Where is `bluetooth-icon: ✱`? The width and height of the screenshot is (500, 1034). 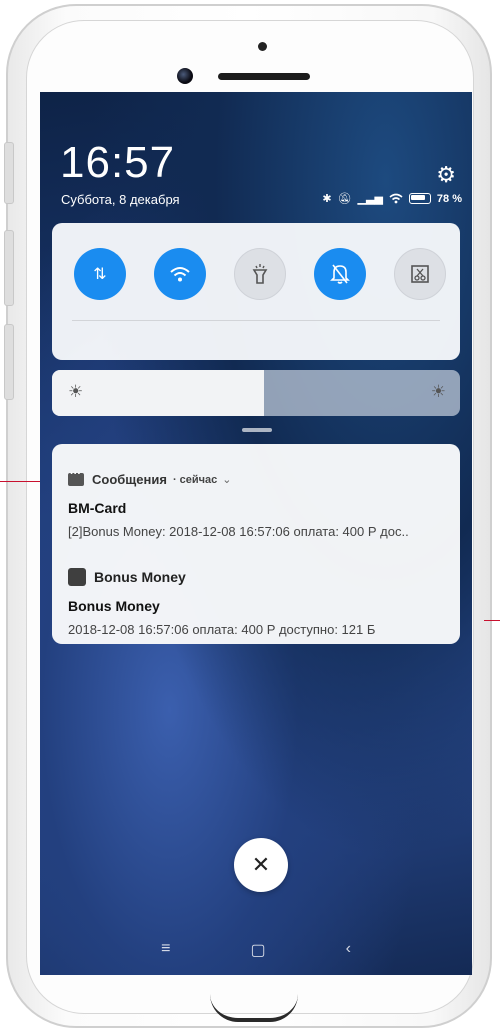
bluetooth-icon: ✱ is located at coordinates (327, 199).